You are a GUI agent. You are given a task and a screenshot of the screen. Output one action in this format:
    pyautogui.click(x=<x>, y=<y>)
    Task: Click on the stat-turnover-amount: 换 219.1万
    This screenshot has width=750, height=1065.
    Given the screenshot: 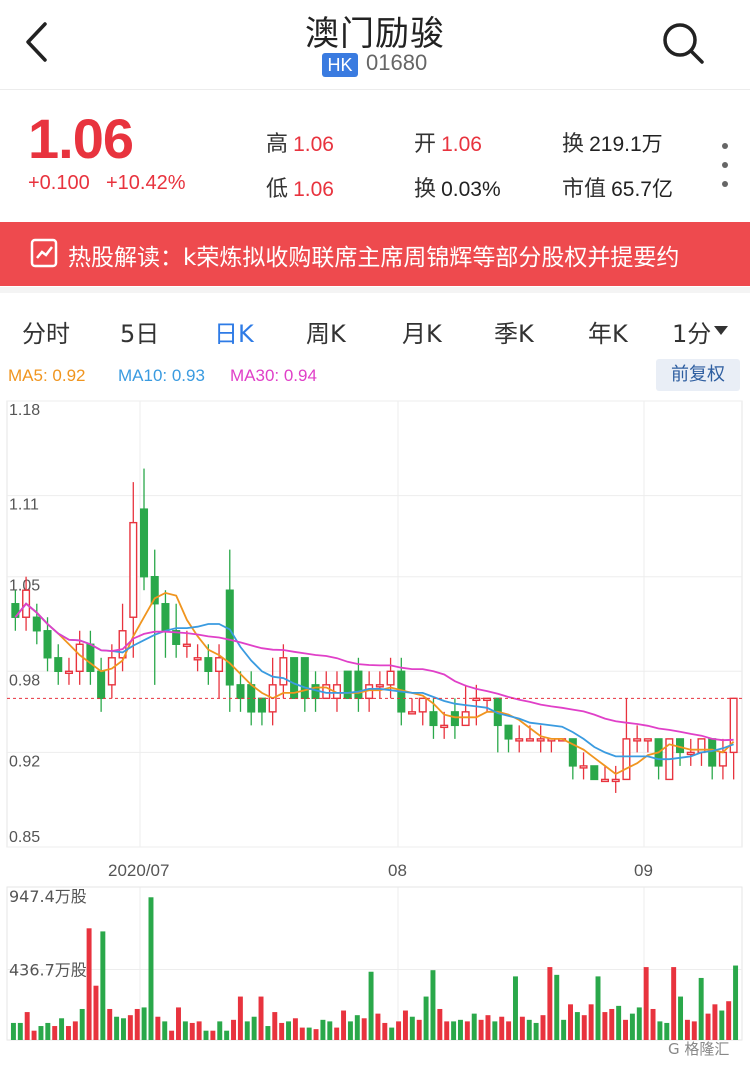 What is the action you would take?
    pyautogui.click(x=612, y=142)
    